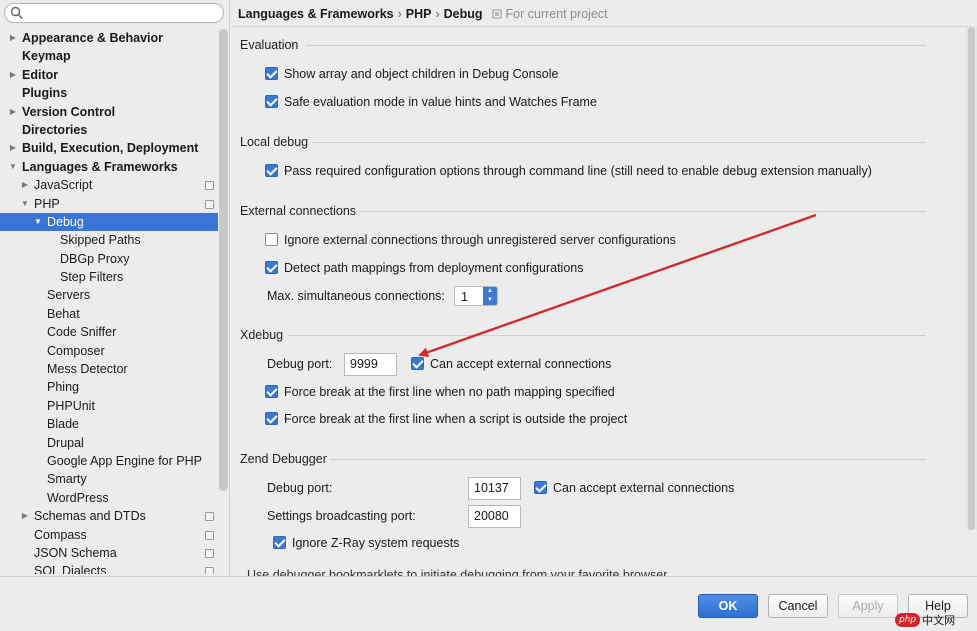 Image resolution: width=977 pixels, height=631 pixels. I want to click on tree-item-composer: Composer, so click(109, 351).